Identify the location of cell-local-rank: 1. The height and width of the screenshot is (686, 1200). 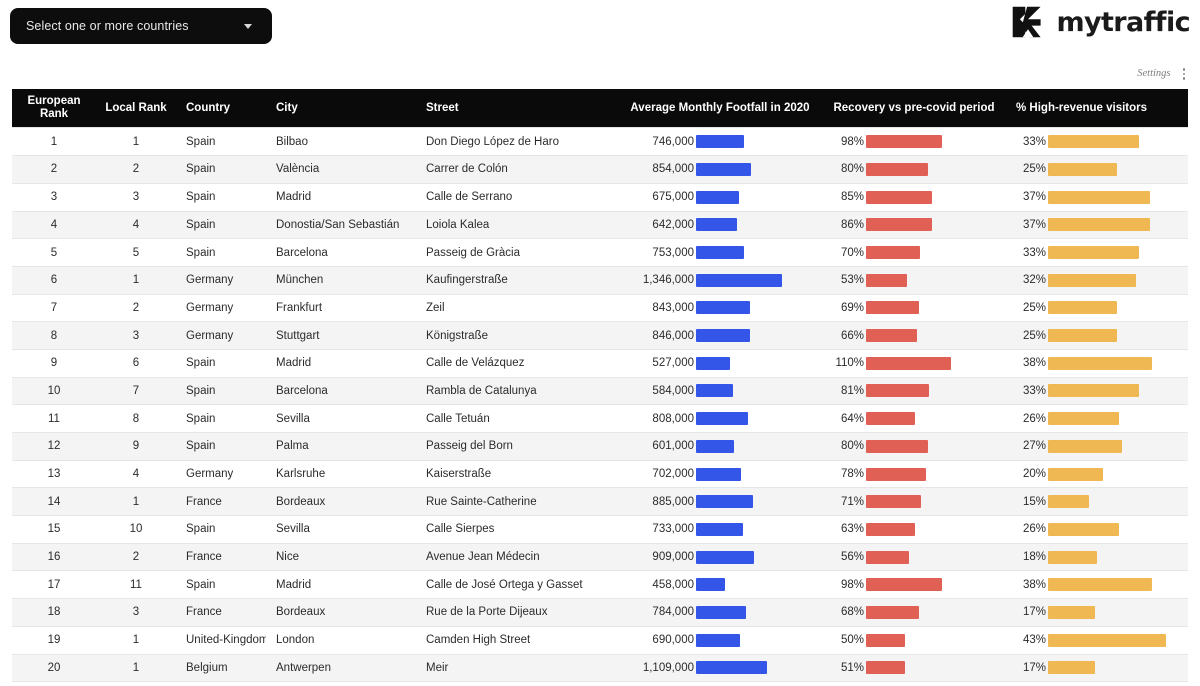
(136, 640).